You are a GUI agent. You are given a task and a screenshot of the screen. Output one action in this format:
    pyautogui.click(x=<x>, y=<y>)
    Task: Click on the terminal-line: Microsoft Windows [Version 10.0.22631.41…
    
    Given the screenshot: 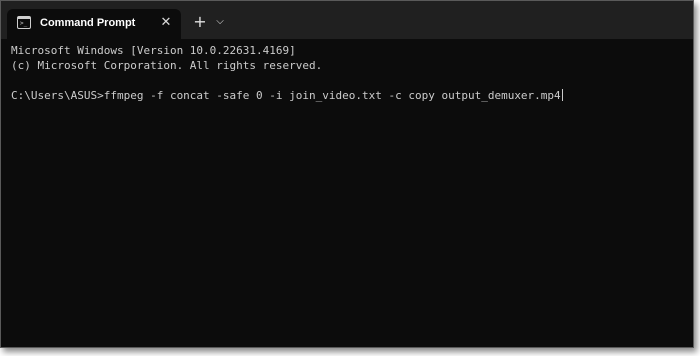 What is the action you would take?
    pyautogui.click(x=153, y=50)
    